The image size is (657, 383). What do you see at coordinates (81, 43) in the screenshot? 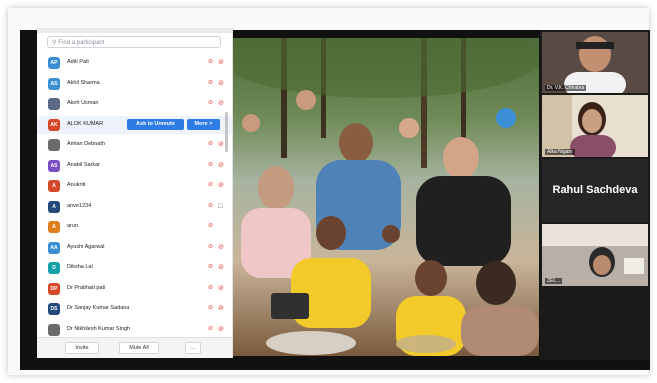
I see `search-placeholder: Find a participant` at bounding box center [81, 43].